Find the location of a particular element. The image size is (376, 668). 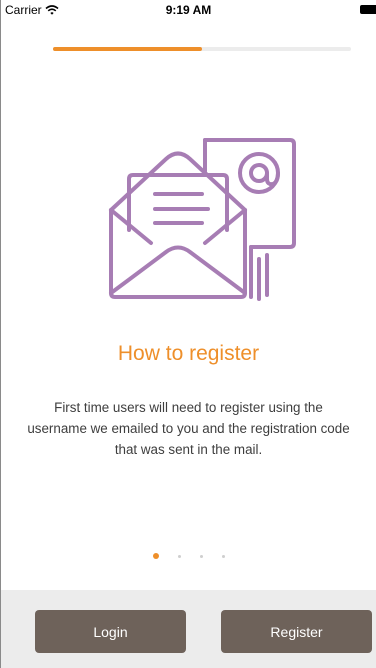

login-button: Login is located at coordinates (110, 631).